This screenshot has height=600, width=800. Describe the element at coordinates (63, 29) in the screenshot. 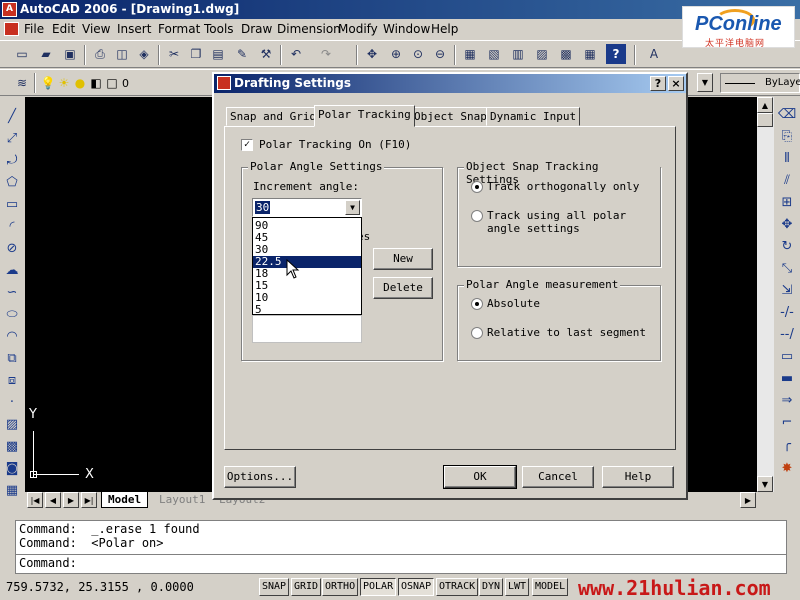

I see `menu-edit: Edit` at that location.